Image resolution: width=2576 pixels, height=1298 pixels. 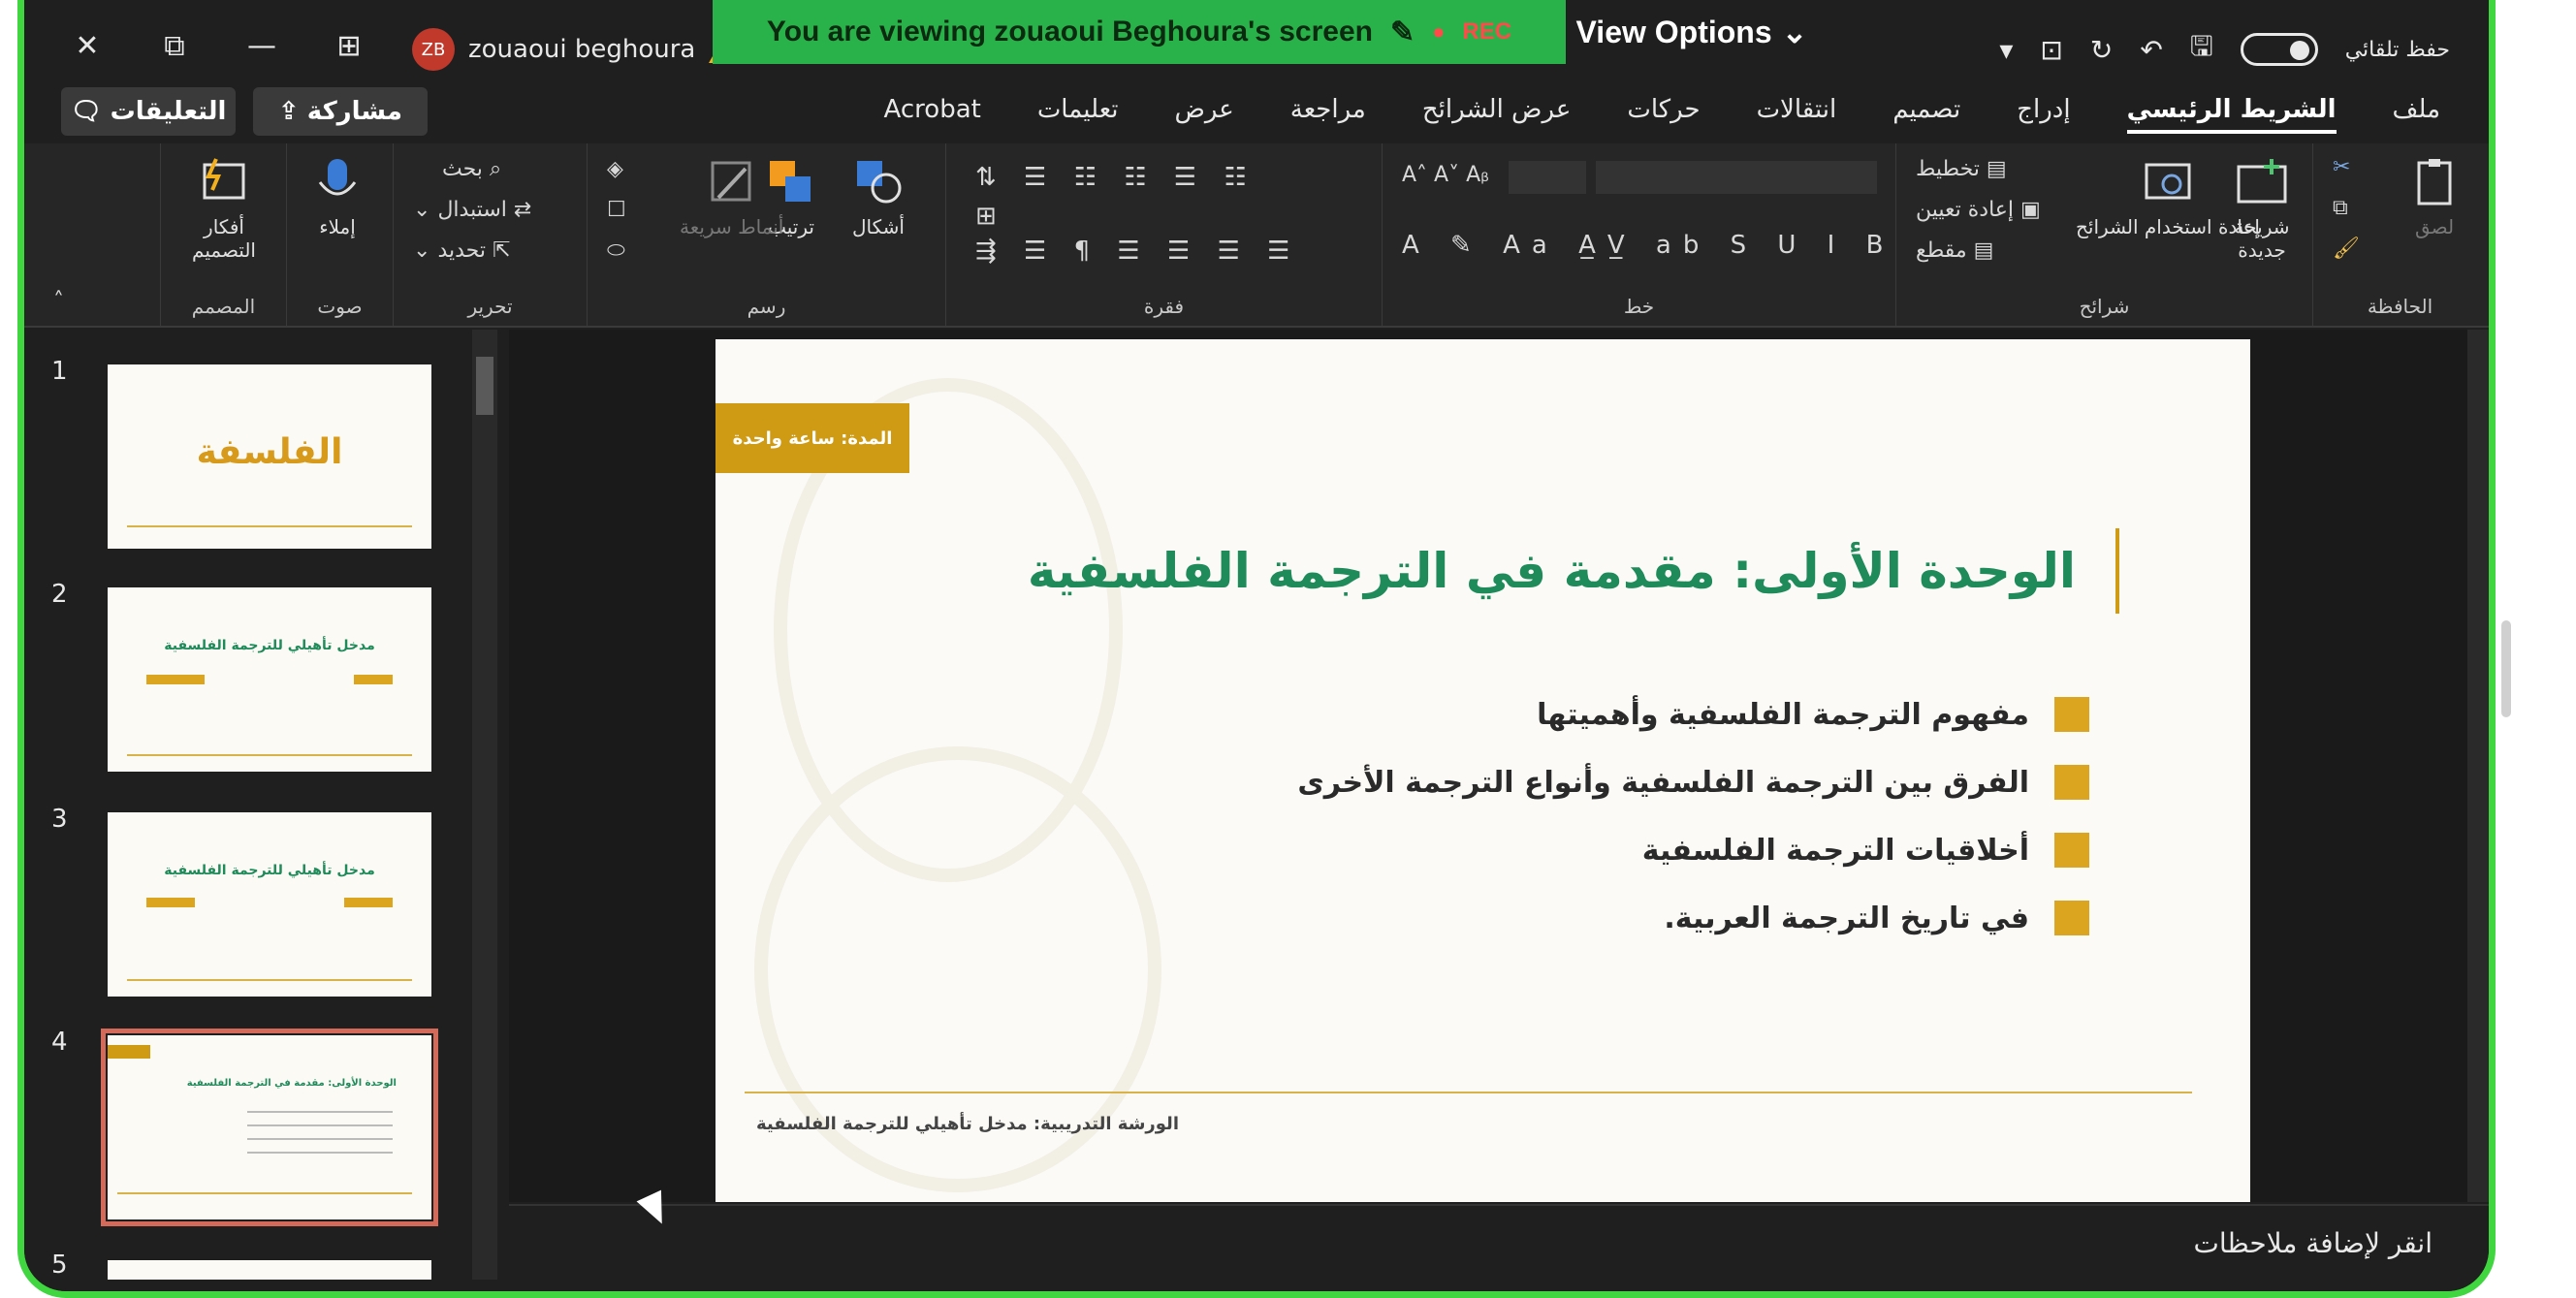 I want to click on select-button: ⌄ تحديد ⇱, so click(x=461, y=251).